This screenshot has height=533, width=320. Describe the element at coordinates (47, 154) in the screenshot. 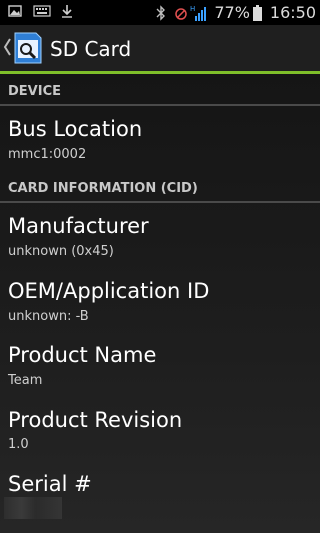

I see `bus-location-value: mmc1:0002` at that location.